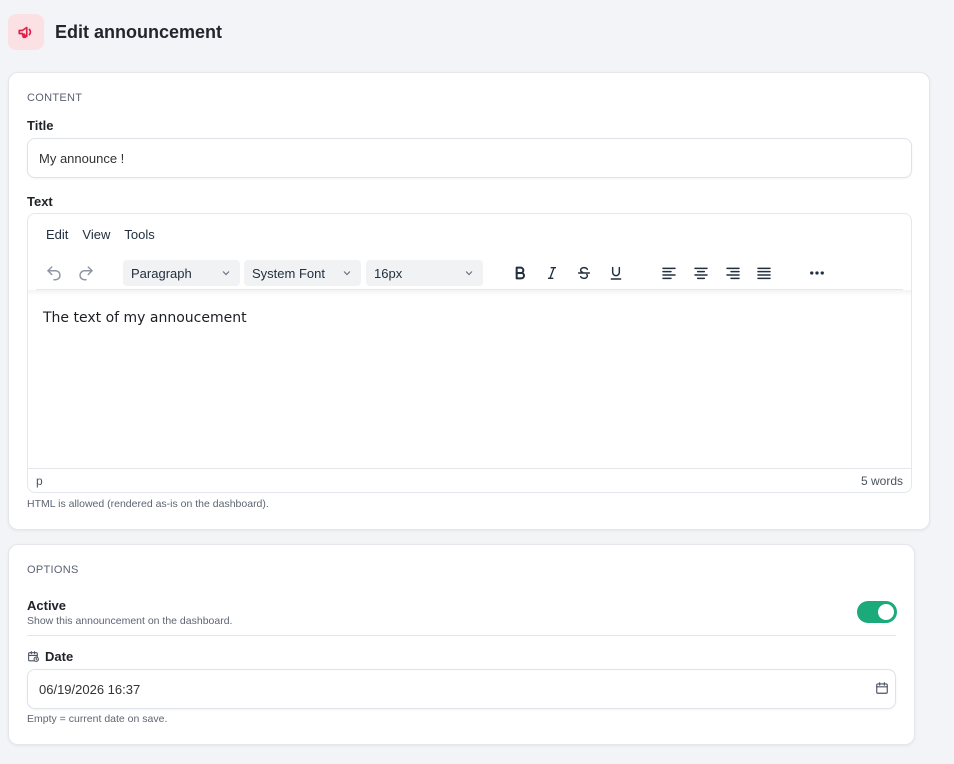 This screenshot has height=764, width=954. Describe the element at coordinates (669, 273) in the screenshot. I see `align-left-icon` at that location.